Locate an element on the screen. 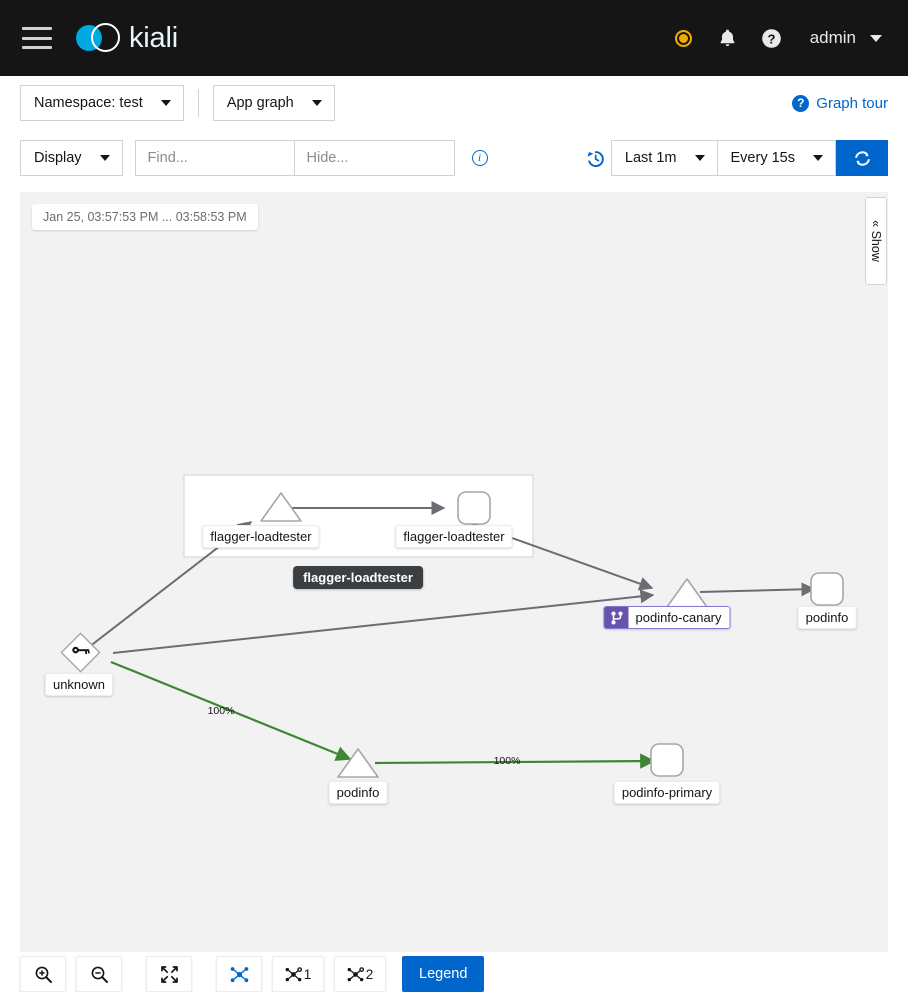 Image resolution: width=908 pixels, height=992 pixels. edge-label-unknown-to-podinfo: 100% is located at coordinates (221, 711).